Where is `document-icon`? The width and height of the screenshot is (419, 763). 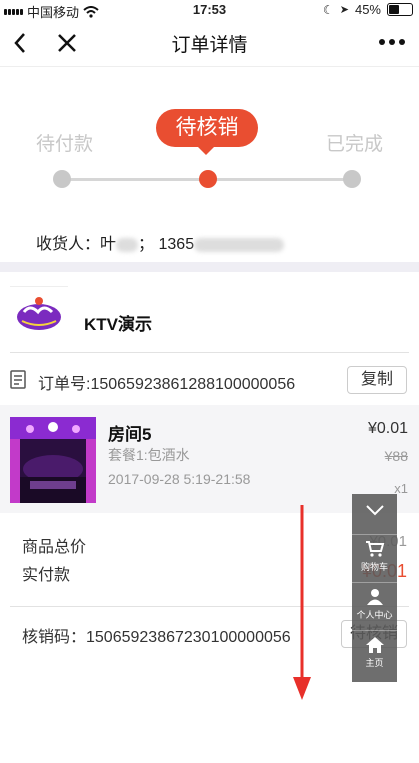 document-icon is located at coordinates (18, 379).